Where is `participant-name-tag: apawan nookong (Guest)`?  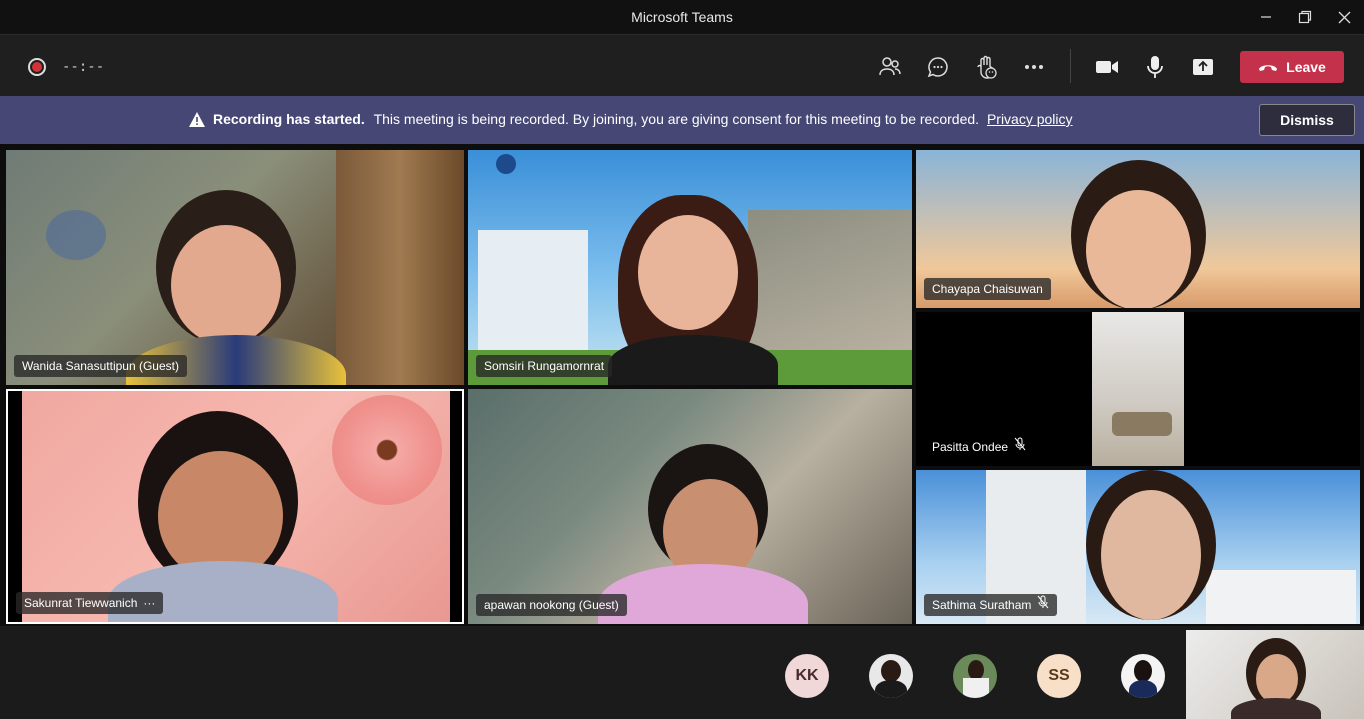 participant-name-tag: apawan nookong (Guest) is located at coordinates (551, 605).